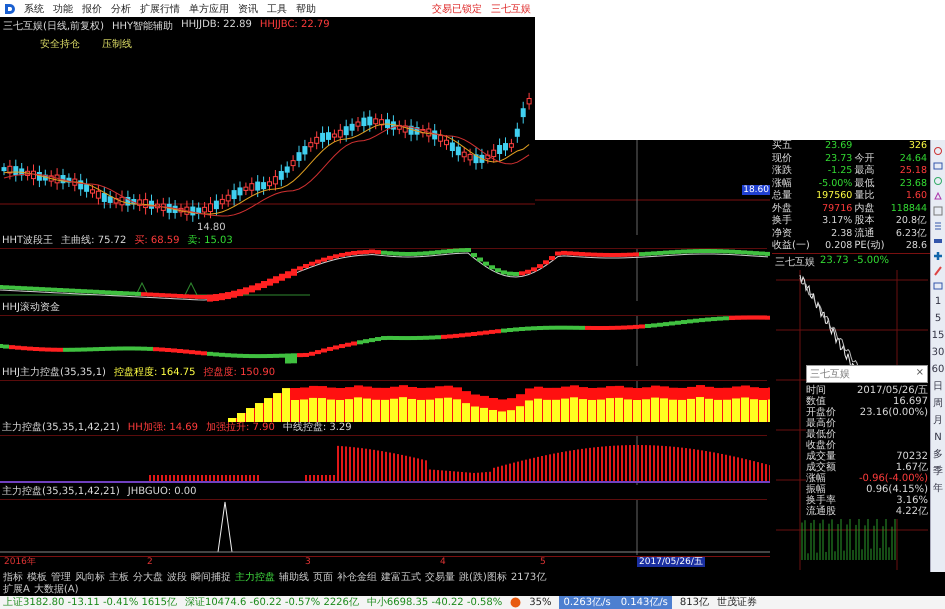 The height and width of the screenshot is (609, 945). Describe the element at coordinates (516, 602) in the screenshot. I see `input-method-icon` at that location.